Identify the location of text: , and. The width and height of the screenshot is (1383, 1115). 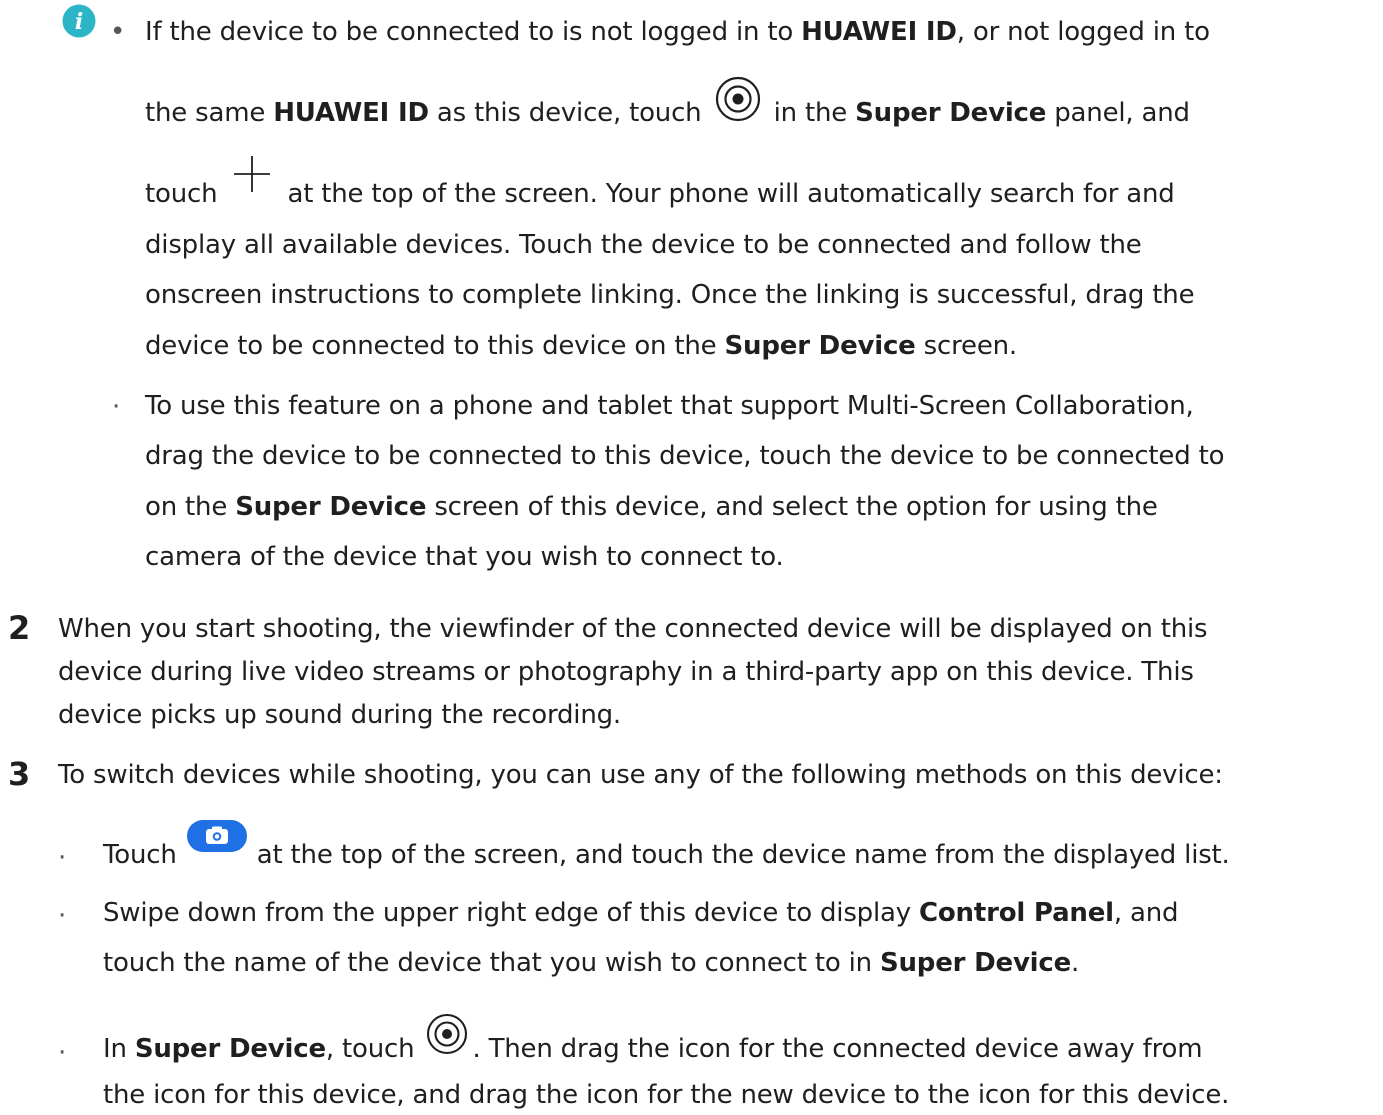
(1146, 913).